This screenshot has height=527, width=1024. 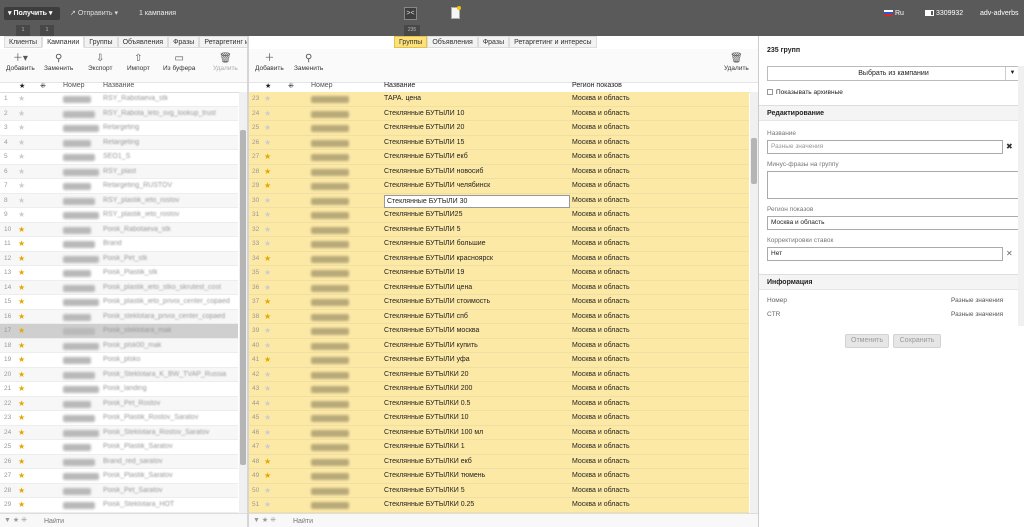 What do you see at coordinates (119, 389) in the screenshot?
I see `table-row: 21 ★ Poisk_landing` at bounding box center [119, 389].